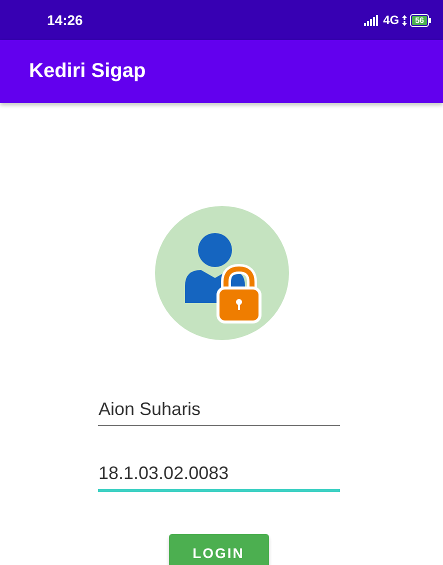 The width and height of the screenshot is (443, 565). What do you see at coordinates (372, 20) in the screenshot?
I see `signal-icon` at bounding box center [372, 20].